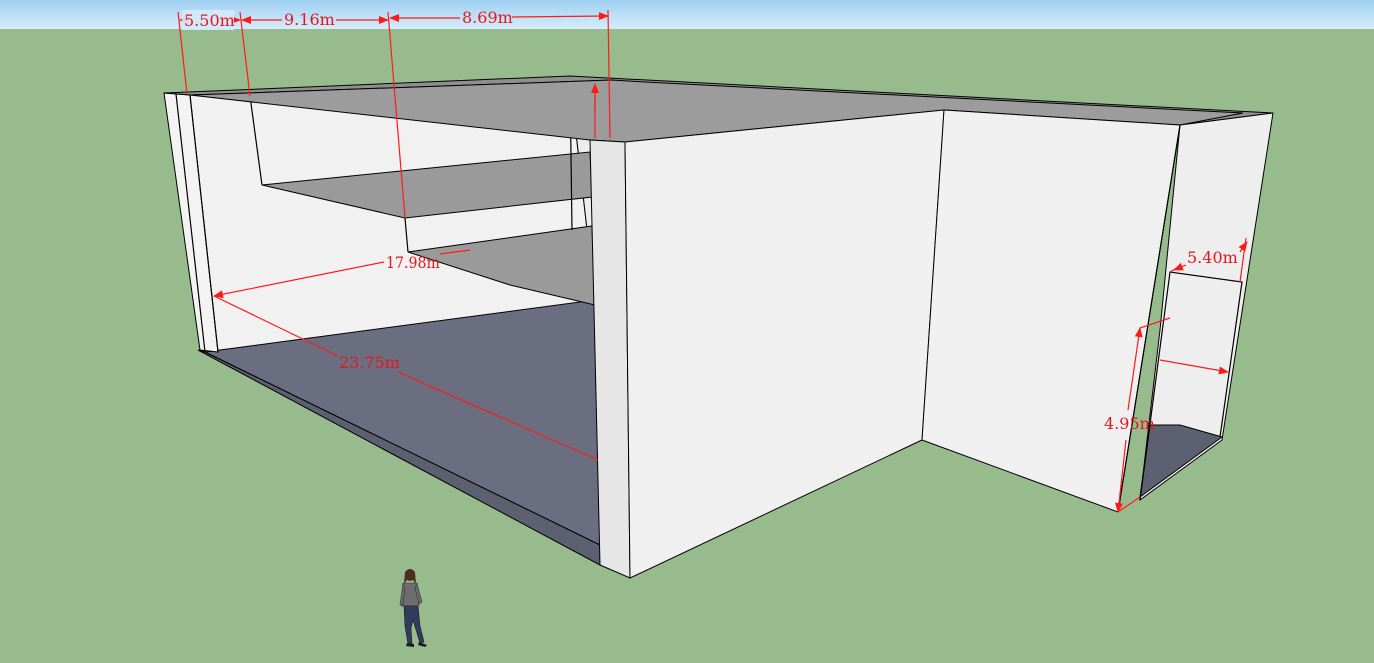  I want to click on dim-top-3-label: 8.69m, so click(487, 17).